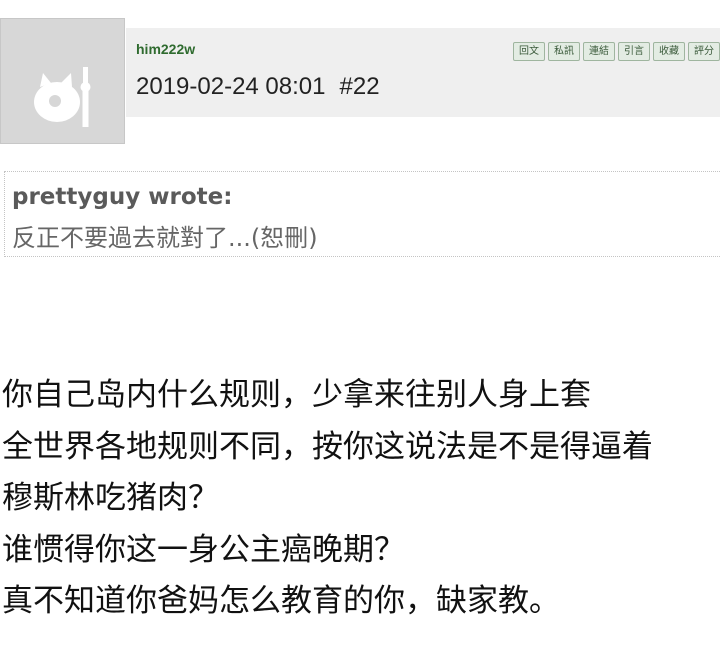  I want to click on link-button: 連結, so click(599, 51).